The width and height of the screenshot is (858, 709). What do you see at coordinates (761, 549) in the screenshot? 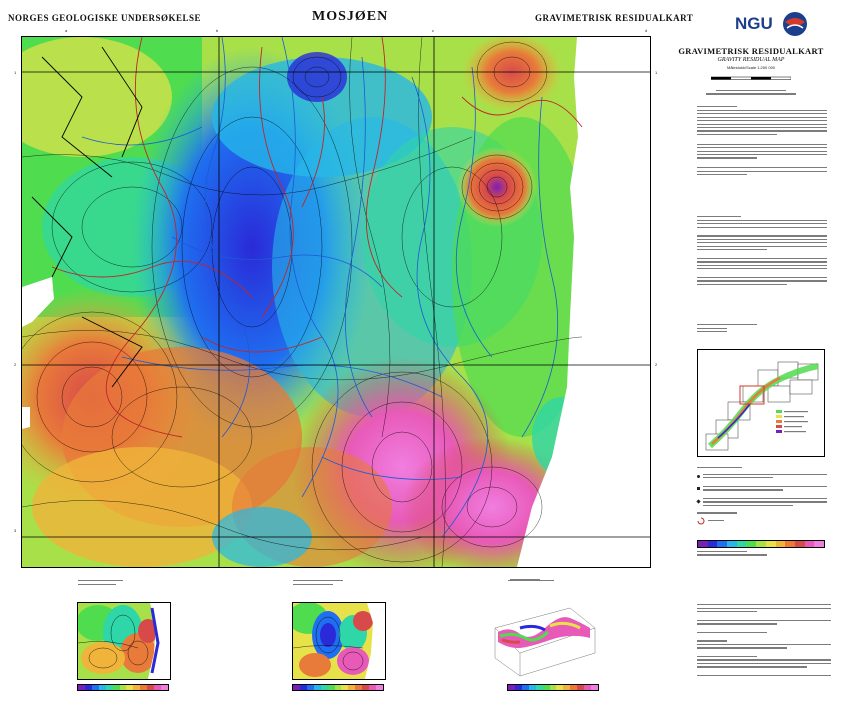
I see `main-colorbar` at bounding box center [761, 549].